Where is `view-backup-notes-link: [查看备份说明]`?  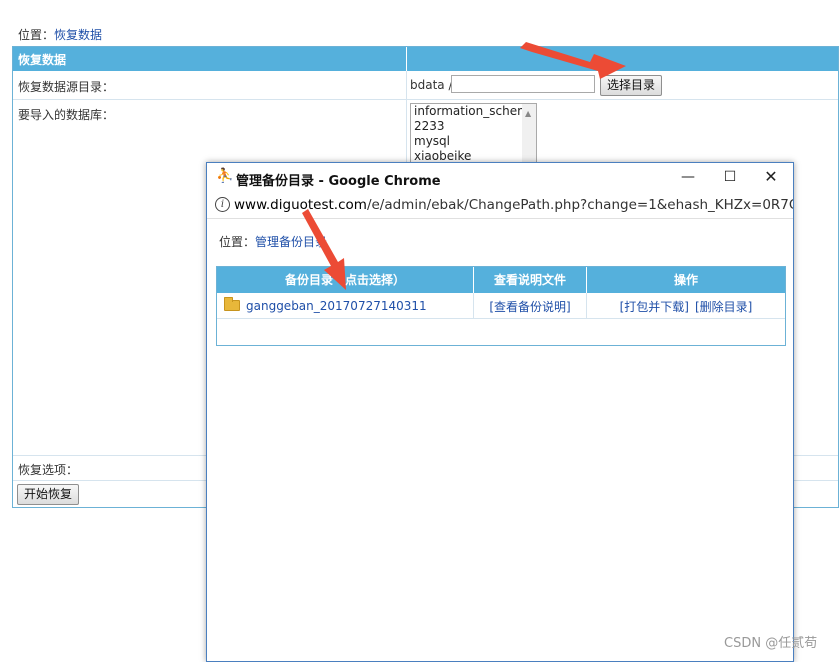
view-backup-notes-link: [查看备份说明] is located at coordinates (530, 306).